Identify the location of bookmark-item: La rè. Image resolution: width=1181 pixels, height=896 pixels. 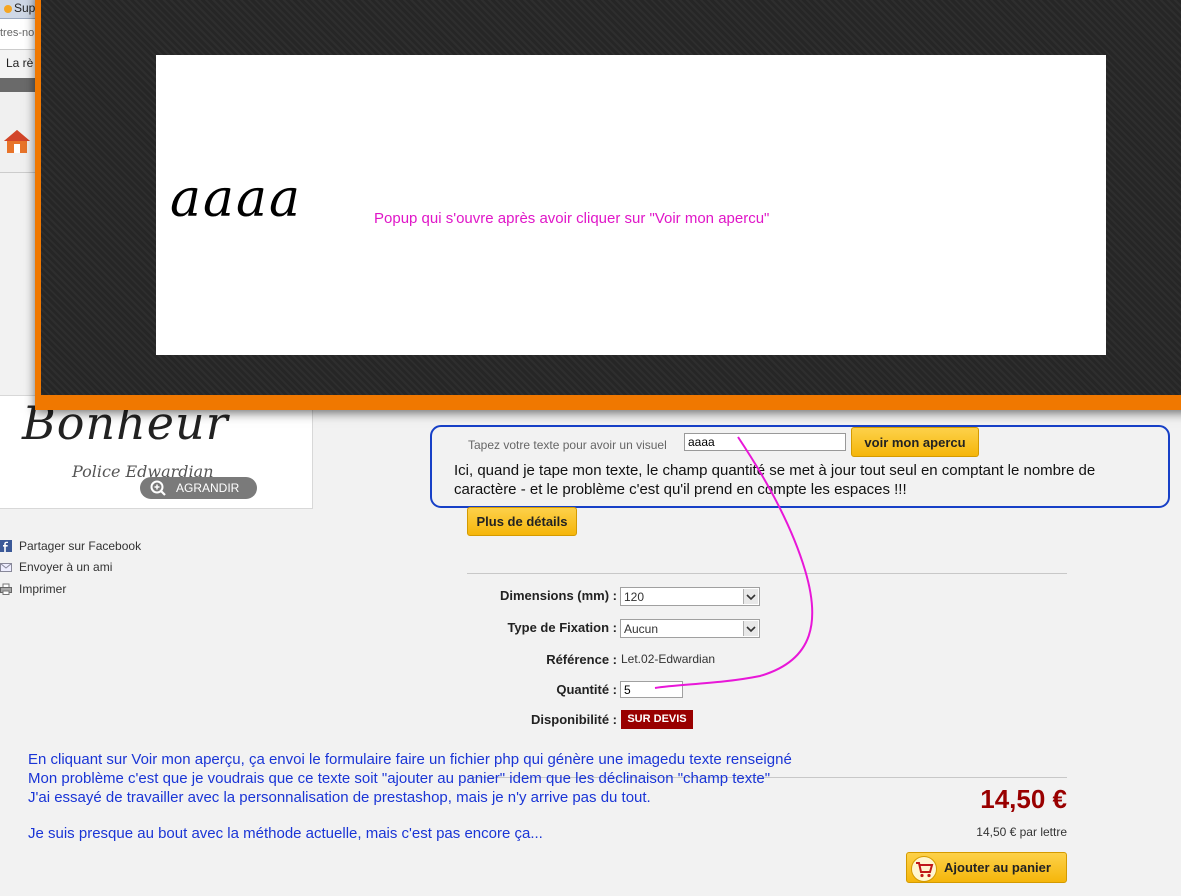
(19, 63).